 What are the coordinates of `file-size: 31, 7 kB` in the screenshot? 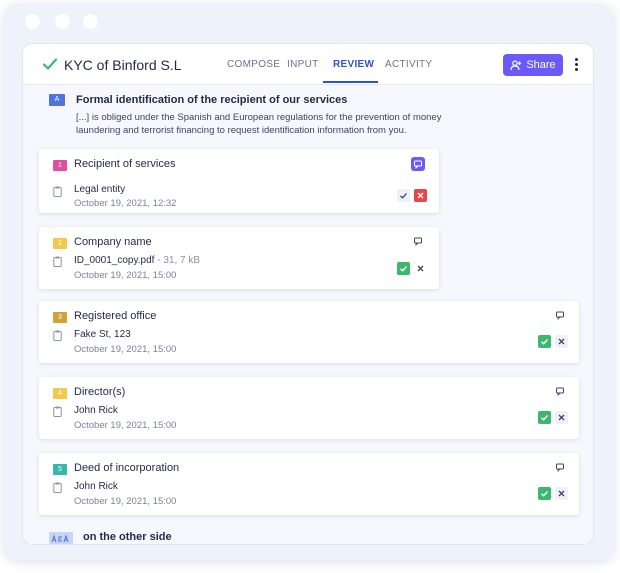 It's located at (182, 260).